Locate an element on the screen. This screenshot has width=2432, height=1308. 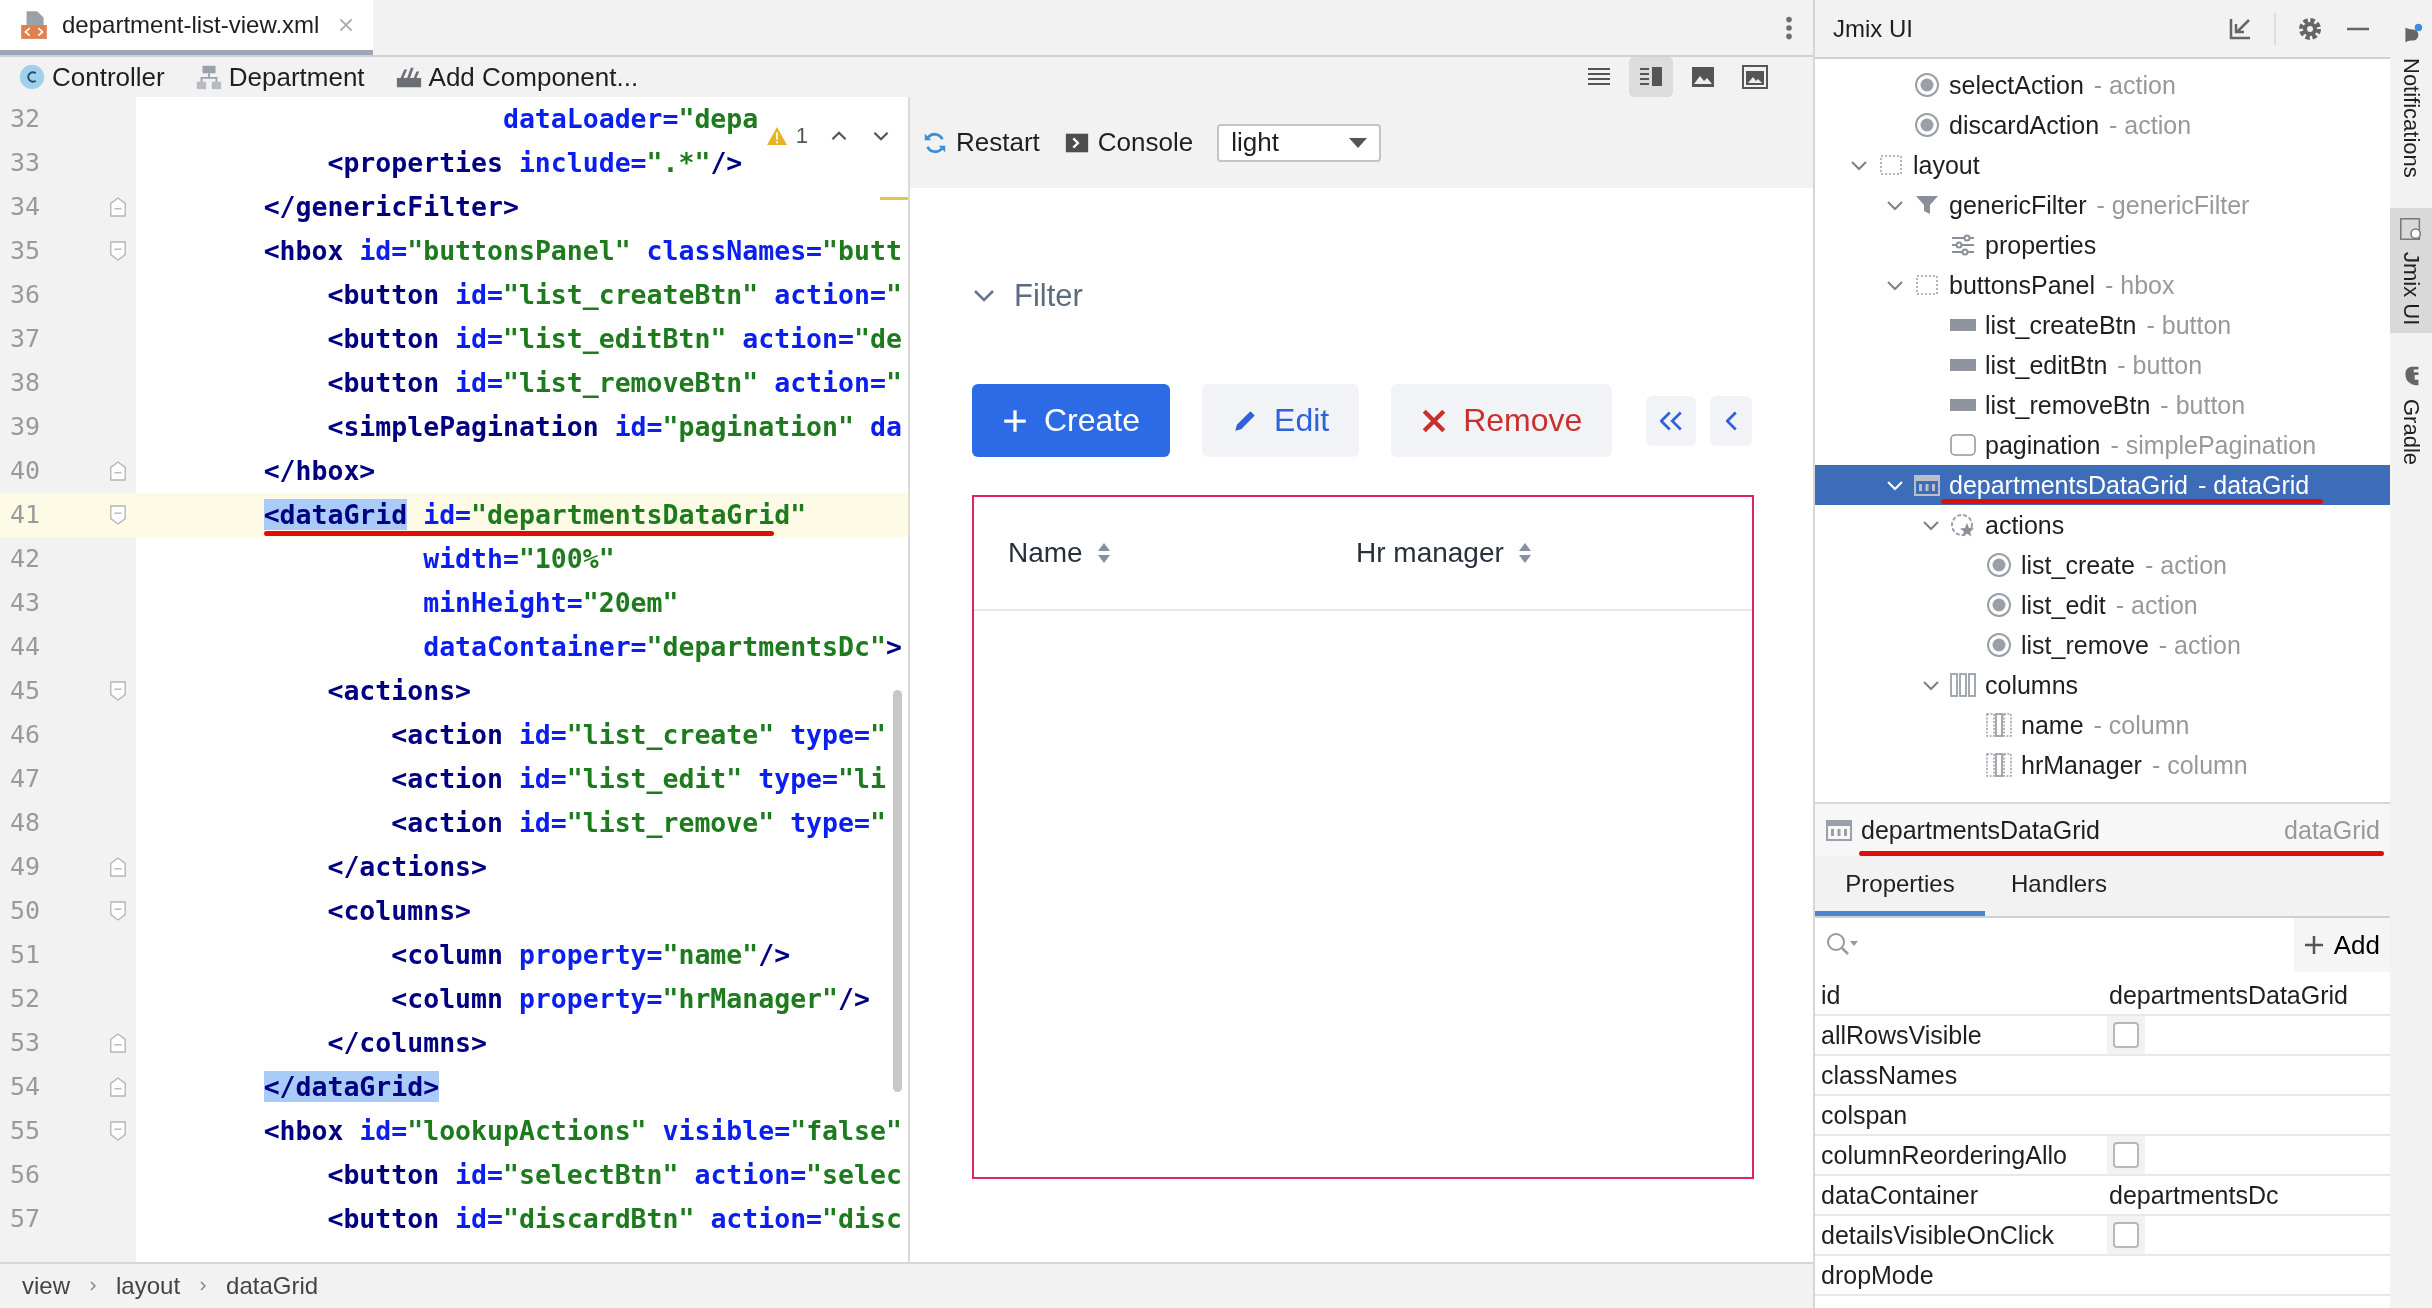
side-tab: Notifications is located at coordinates (2411, 100).